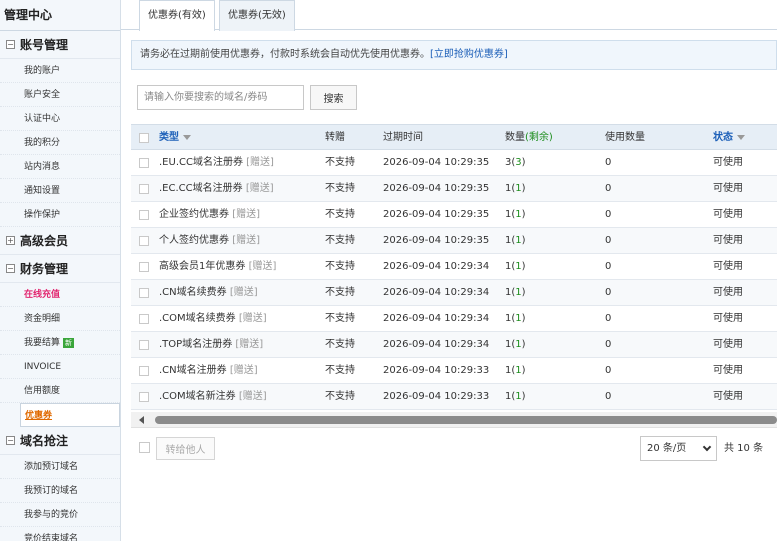  Describe the element at coordinates (257, 15) in the screenshot. I see `tab-invalid-coupons: 优惠券(无效)` at that location.